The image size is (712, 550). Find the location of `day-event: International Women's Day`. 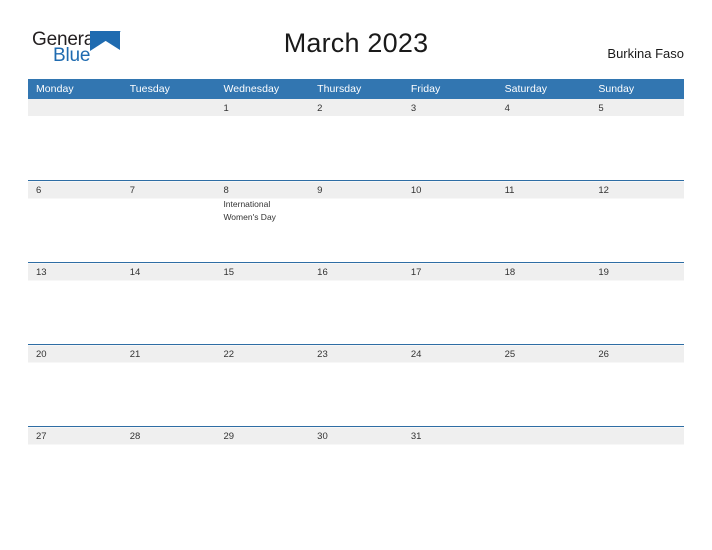

day-event: International Women's Day is located at coordinates (249, 210).